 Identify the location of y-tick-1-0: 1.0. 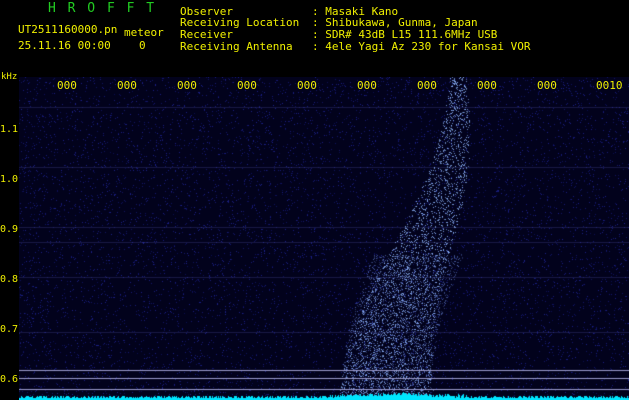
(9, 179).